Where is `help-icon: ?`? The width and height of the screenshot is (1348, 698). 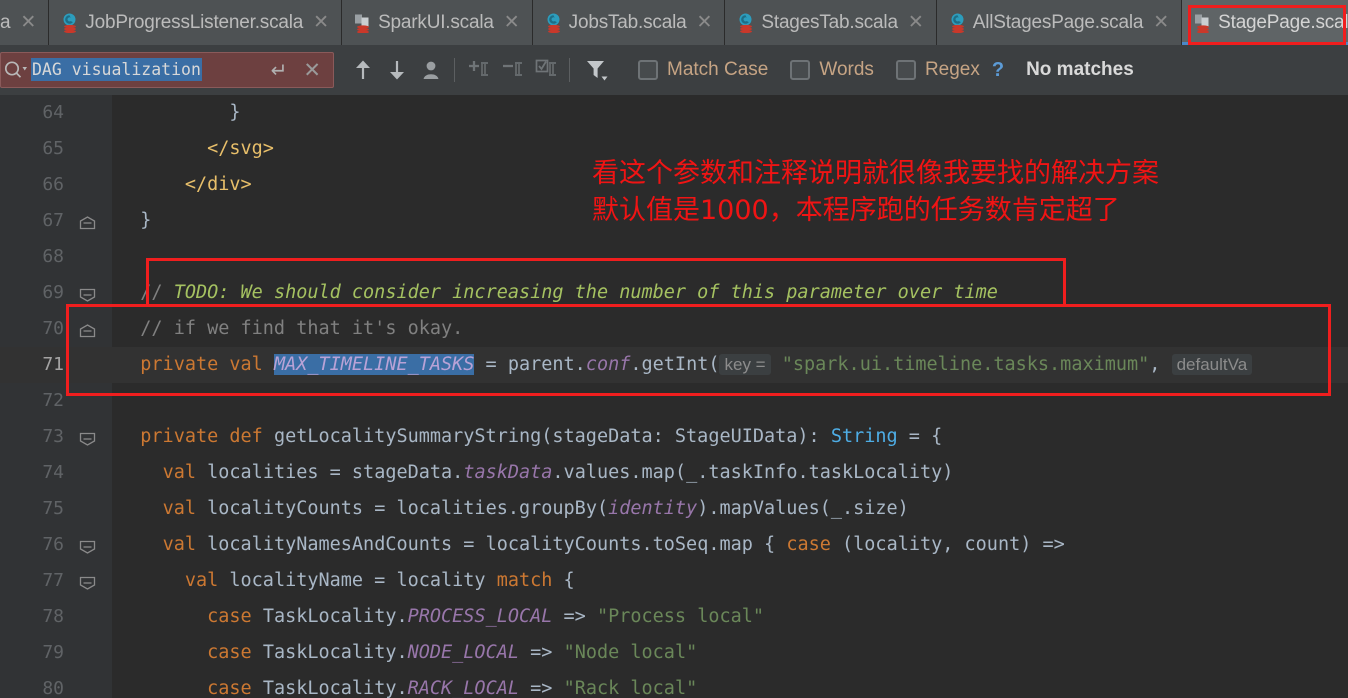
help-icon: ? is located at coordinates (998, 70).